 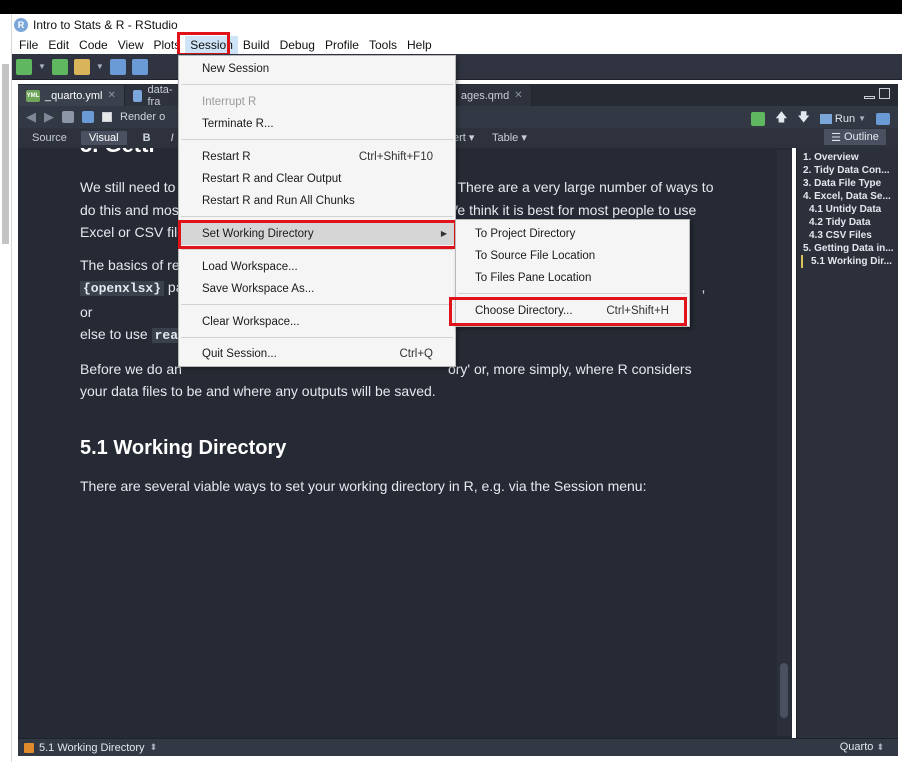 I want to click on rstudio-logo-icon: R, so click(x=21, y=25).